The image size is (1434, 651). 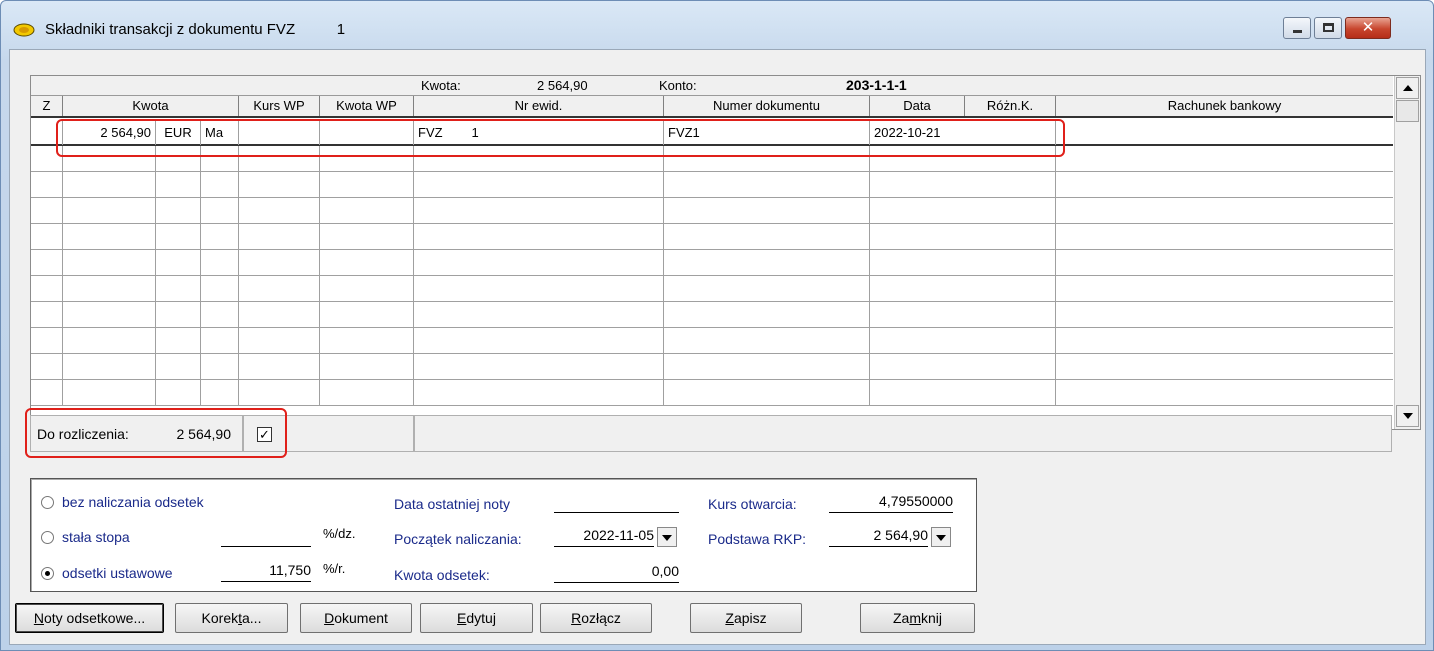 What do you see at coordinates (1297, 28) in the screenshot?
I see `minimize-button` at bounding box center [1297, 28].